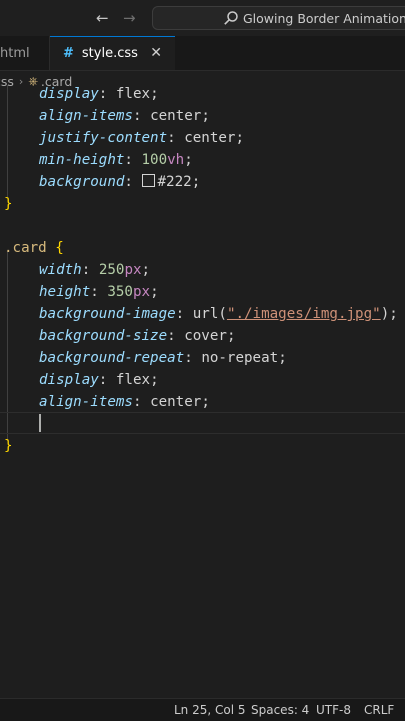  What do you see at coordinates (148, 180) in the screenshot?
I see `color-swatch` at bounding box center [148, 180].